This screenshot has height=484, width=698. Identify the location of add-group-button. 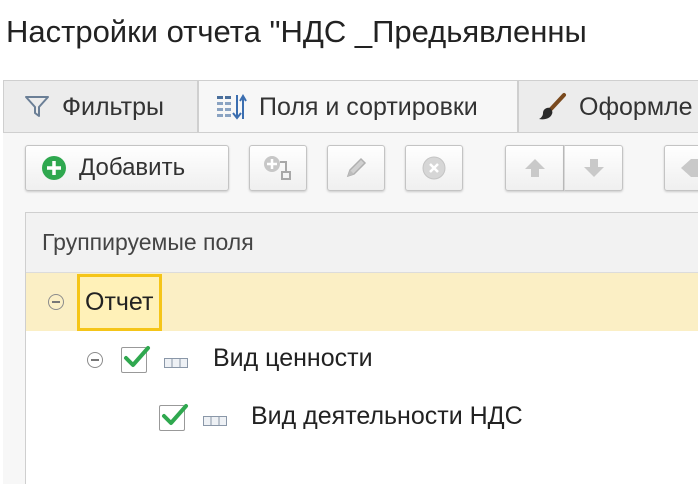
(278, 168).